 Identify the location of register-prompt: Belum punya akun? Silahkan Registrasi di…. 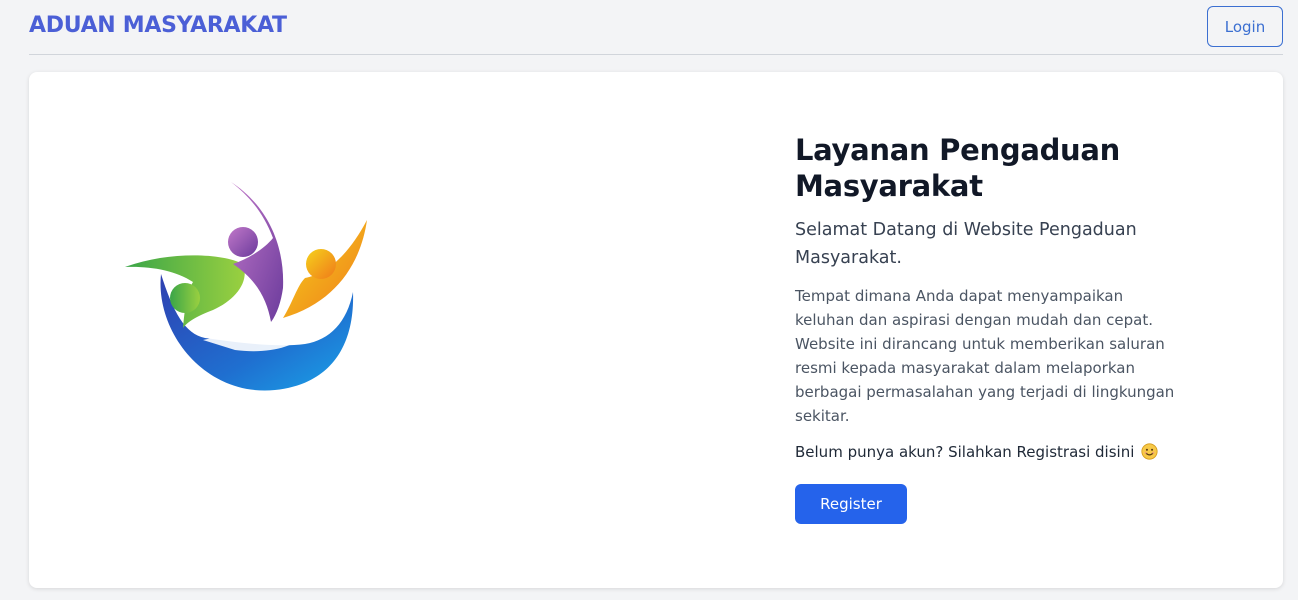
(991, 452).